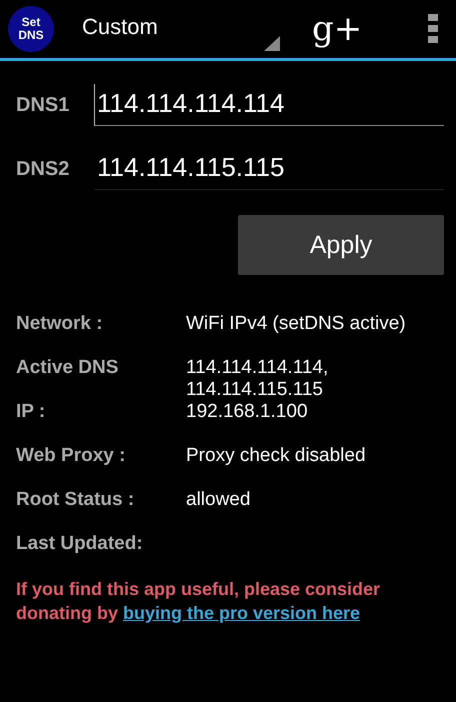 The image size is (456, 702). Describe the element at coordinates (276, 456) in the screenshot. I see `info-value: Proxy check disabled` at that location.